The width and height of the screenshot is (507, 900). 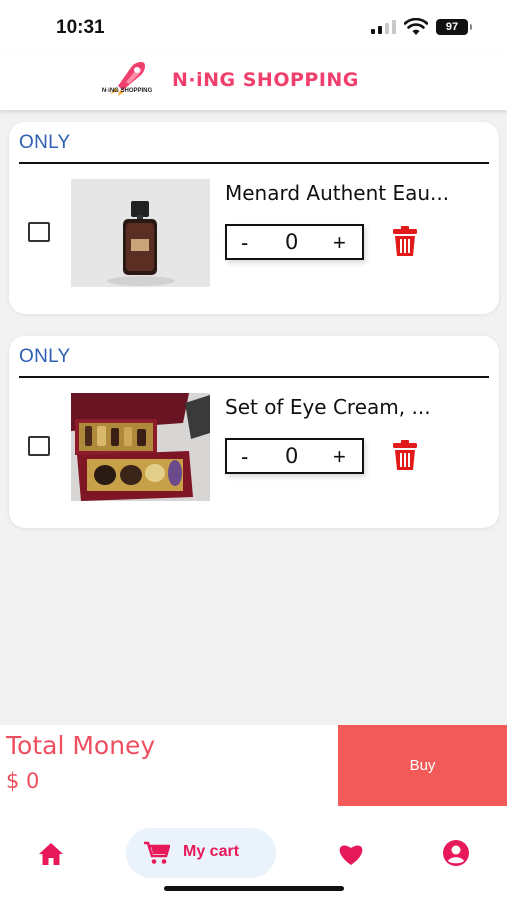 What do you see at coordinates (157, 852) in the screenshot?
I see `cart-icon` at bounding box center [157, 852].